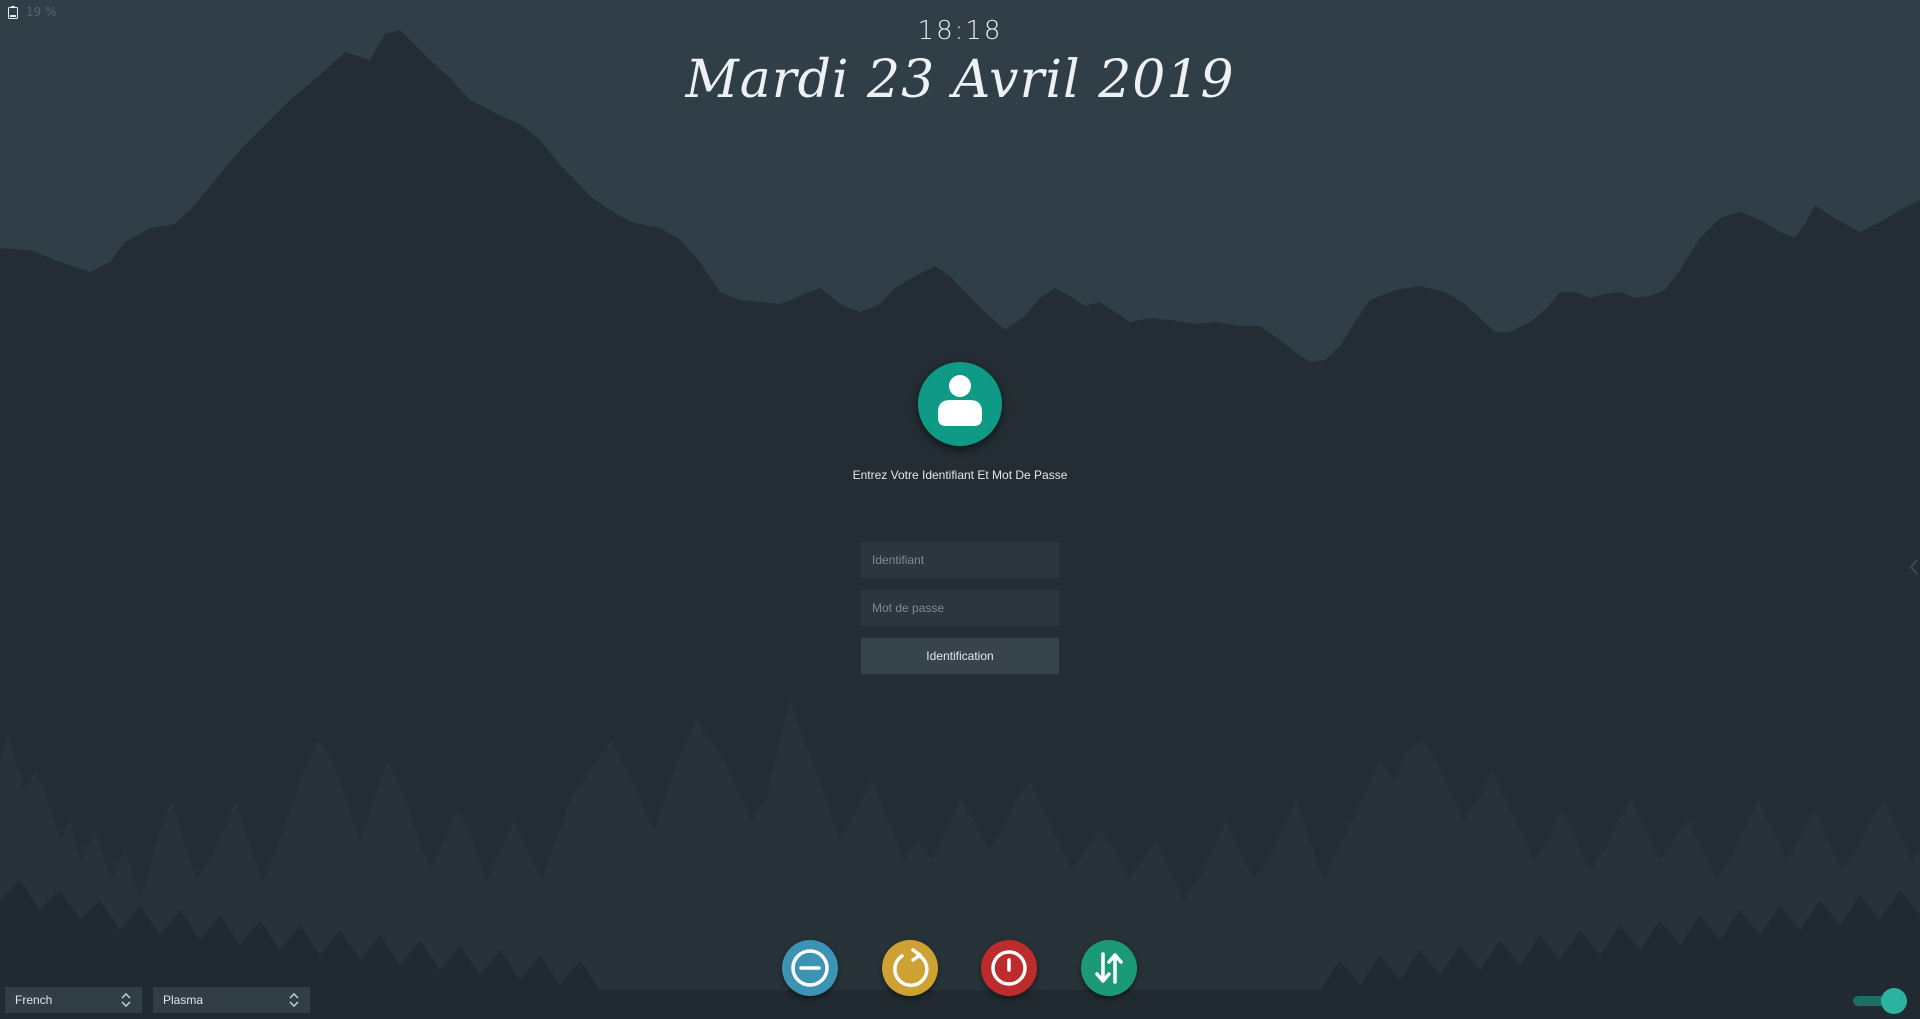 The height and width of the screenshot is (1019, 1920). What do you see at coordinates (960, 475) in the screenshot?
I see `login-prompt: Entrez Votre Identifiant Et Mot De Passe` at bounding box center [960, 475].